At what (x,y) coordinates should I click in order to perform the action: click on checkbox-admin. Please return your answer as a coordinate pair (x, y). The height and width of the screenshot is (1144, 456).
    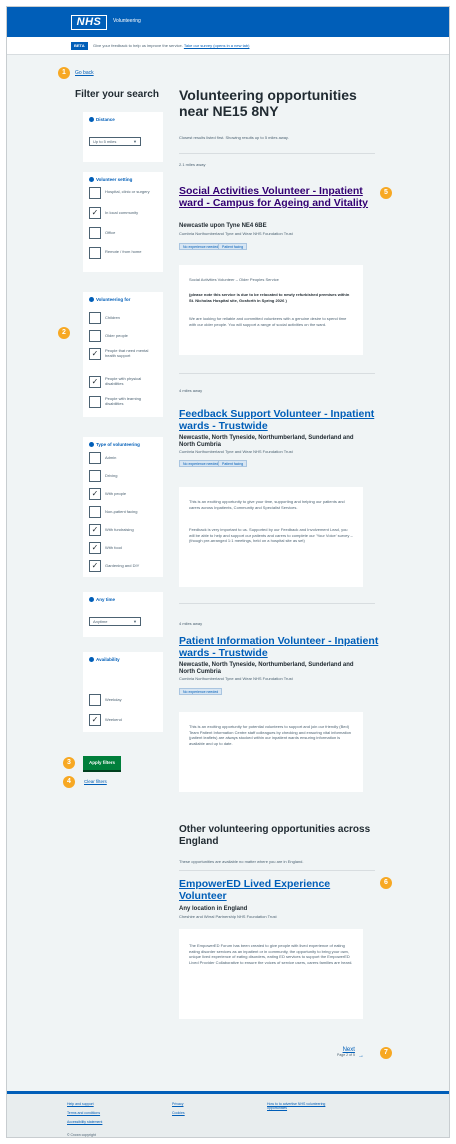
    Looking at the image, I should click on (95, 458).